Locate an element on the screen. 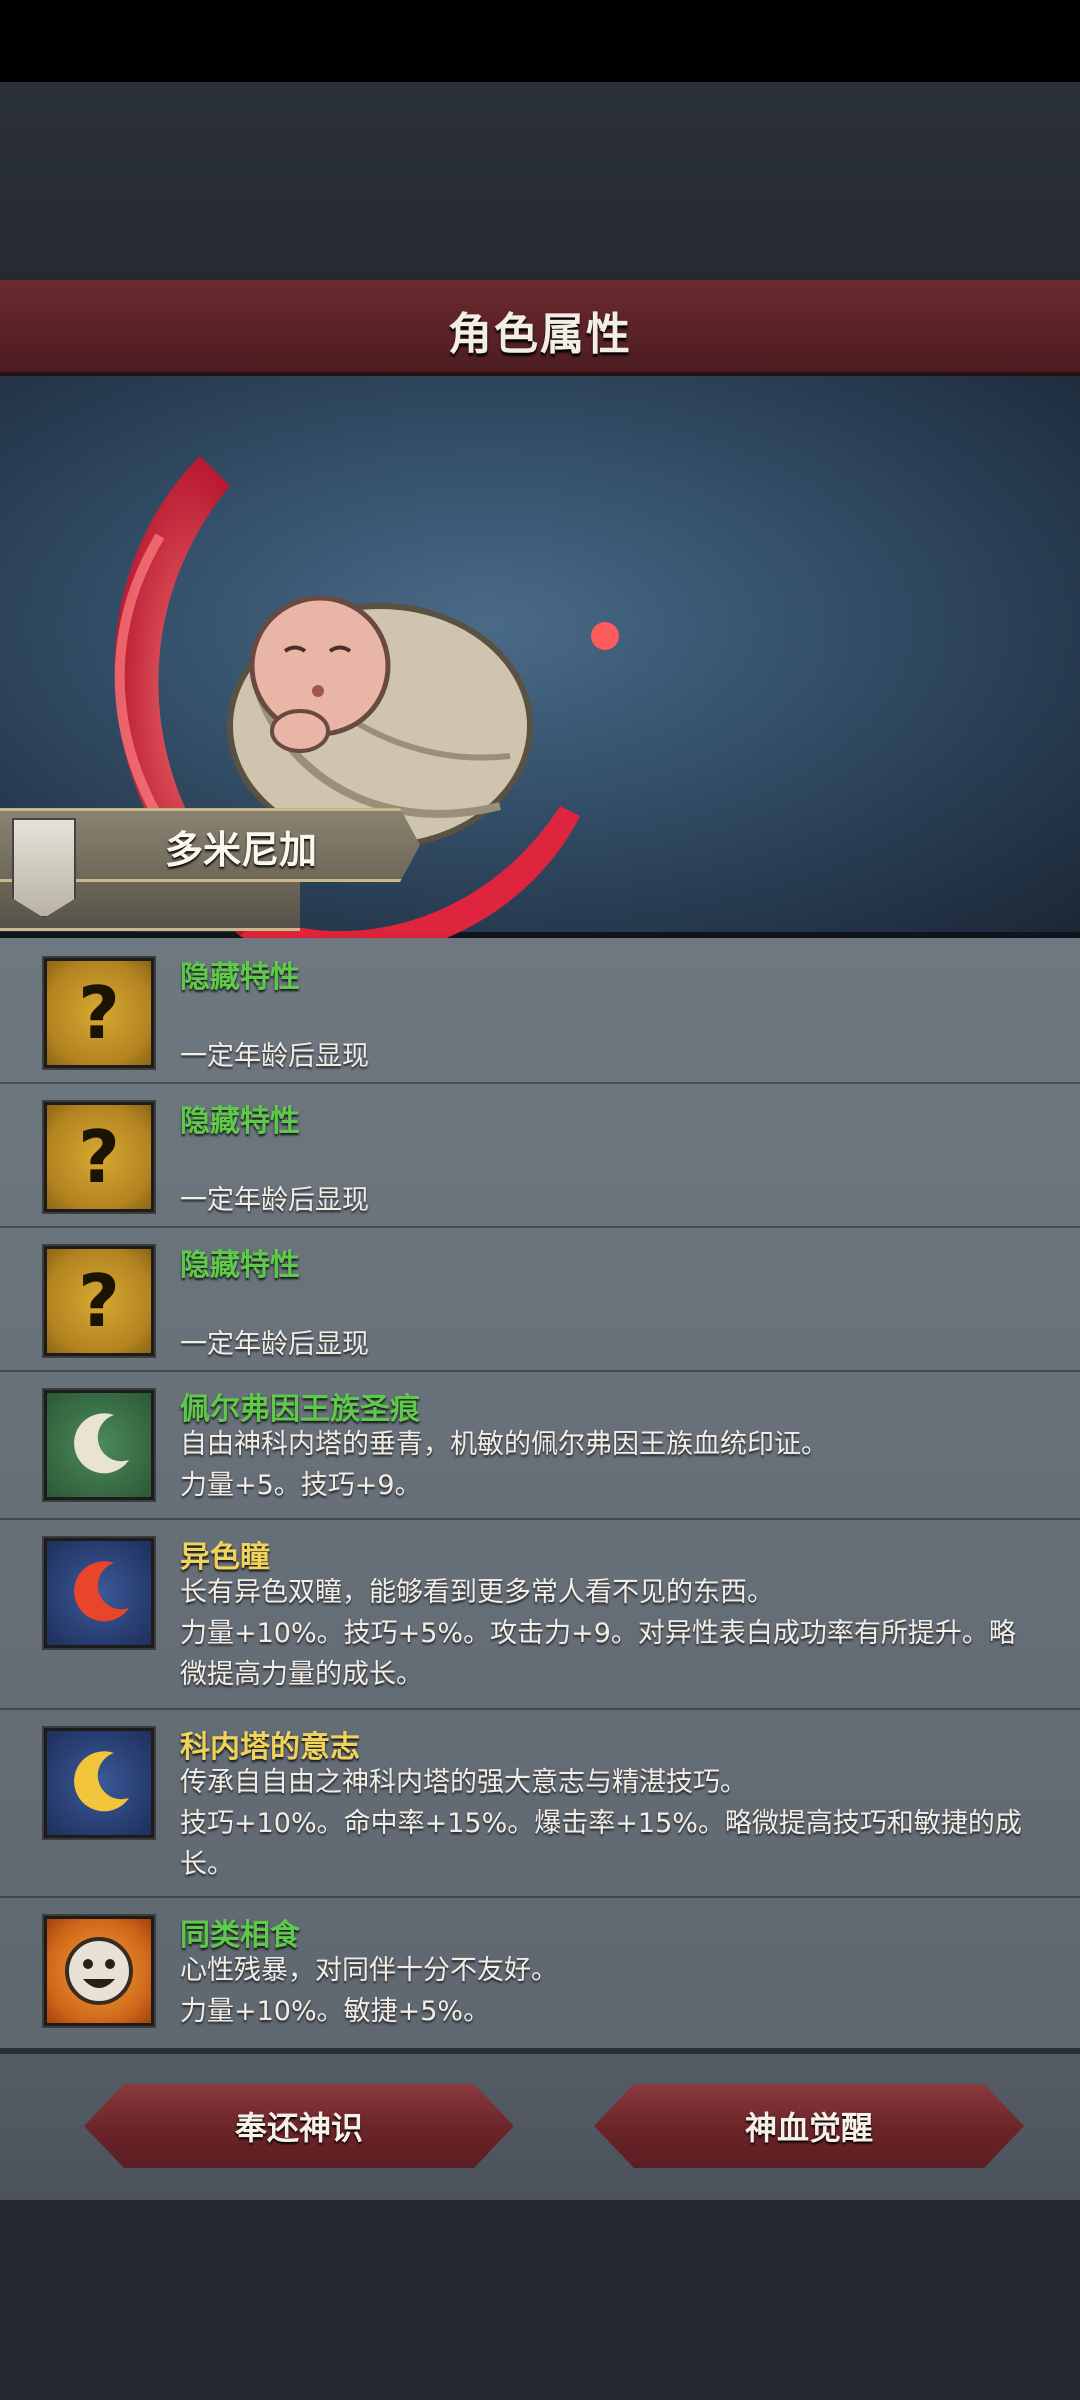 The width and height of the screenshot is (1080, 2400). top-backdrop is located at coordinates (540, 182).